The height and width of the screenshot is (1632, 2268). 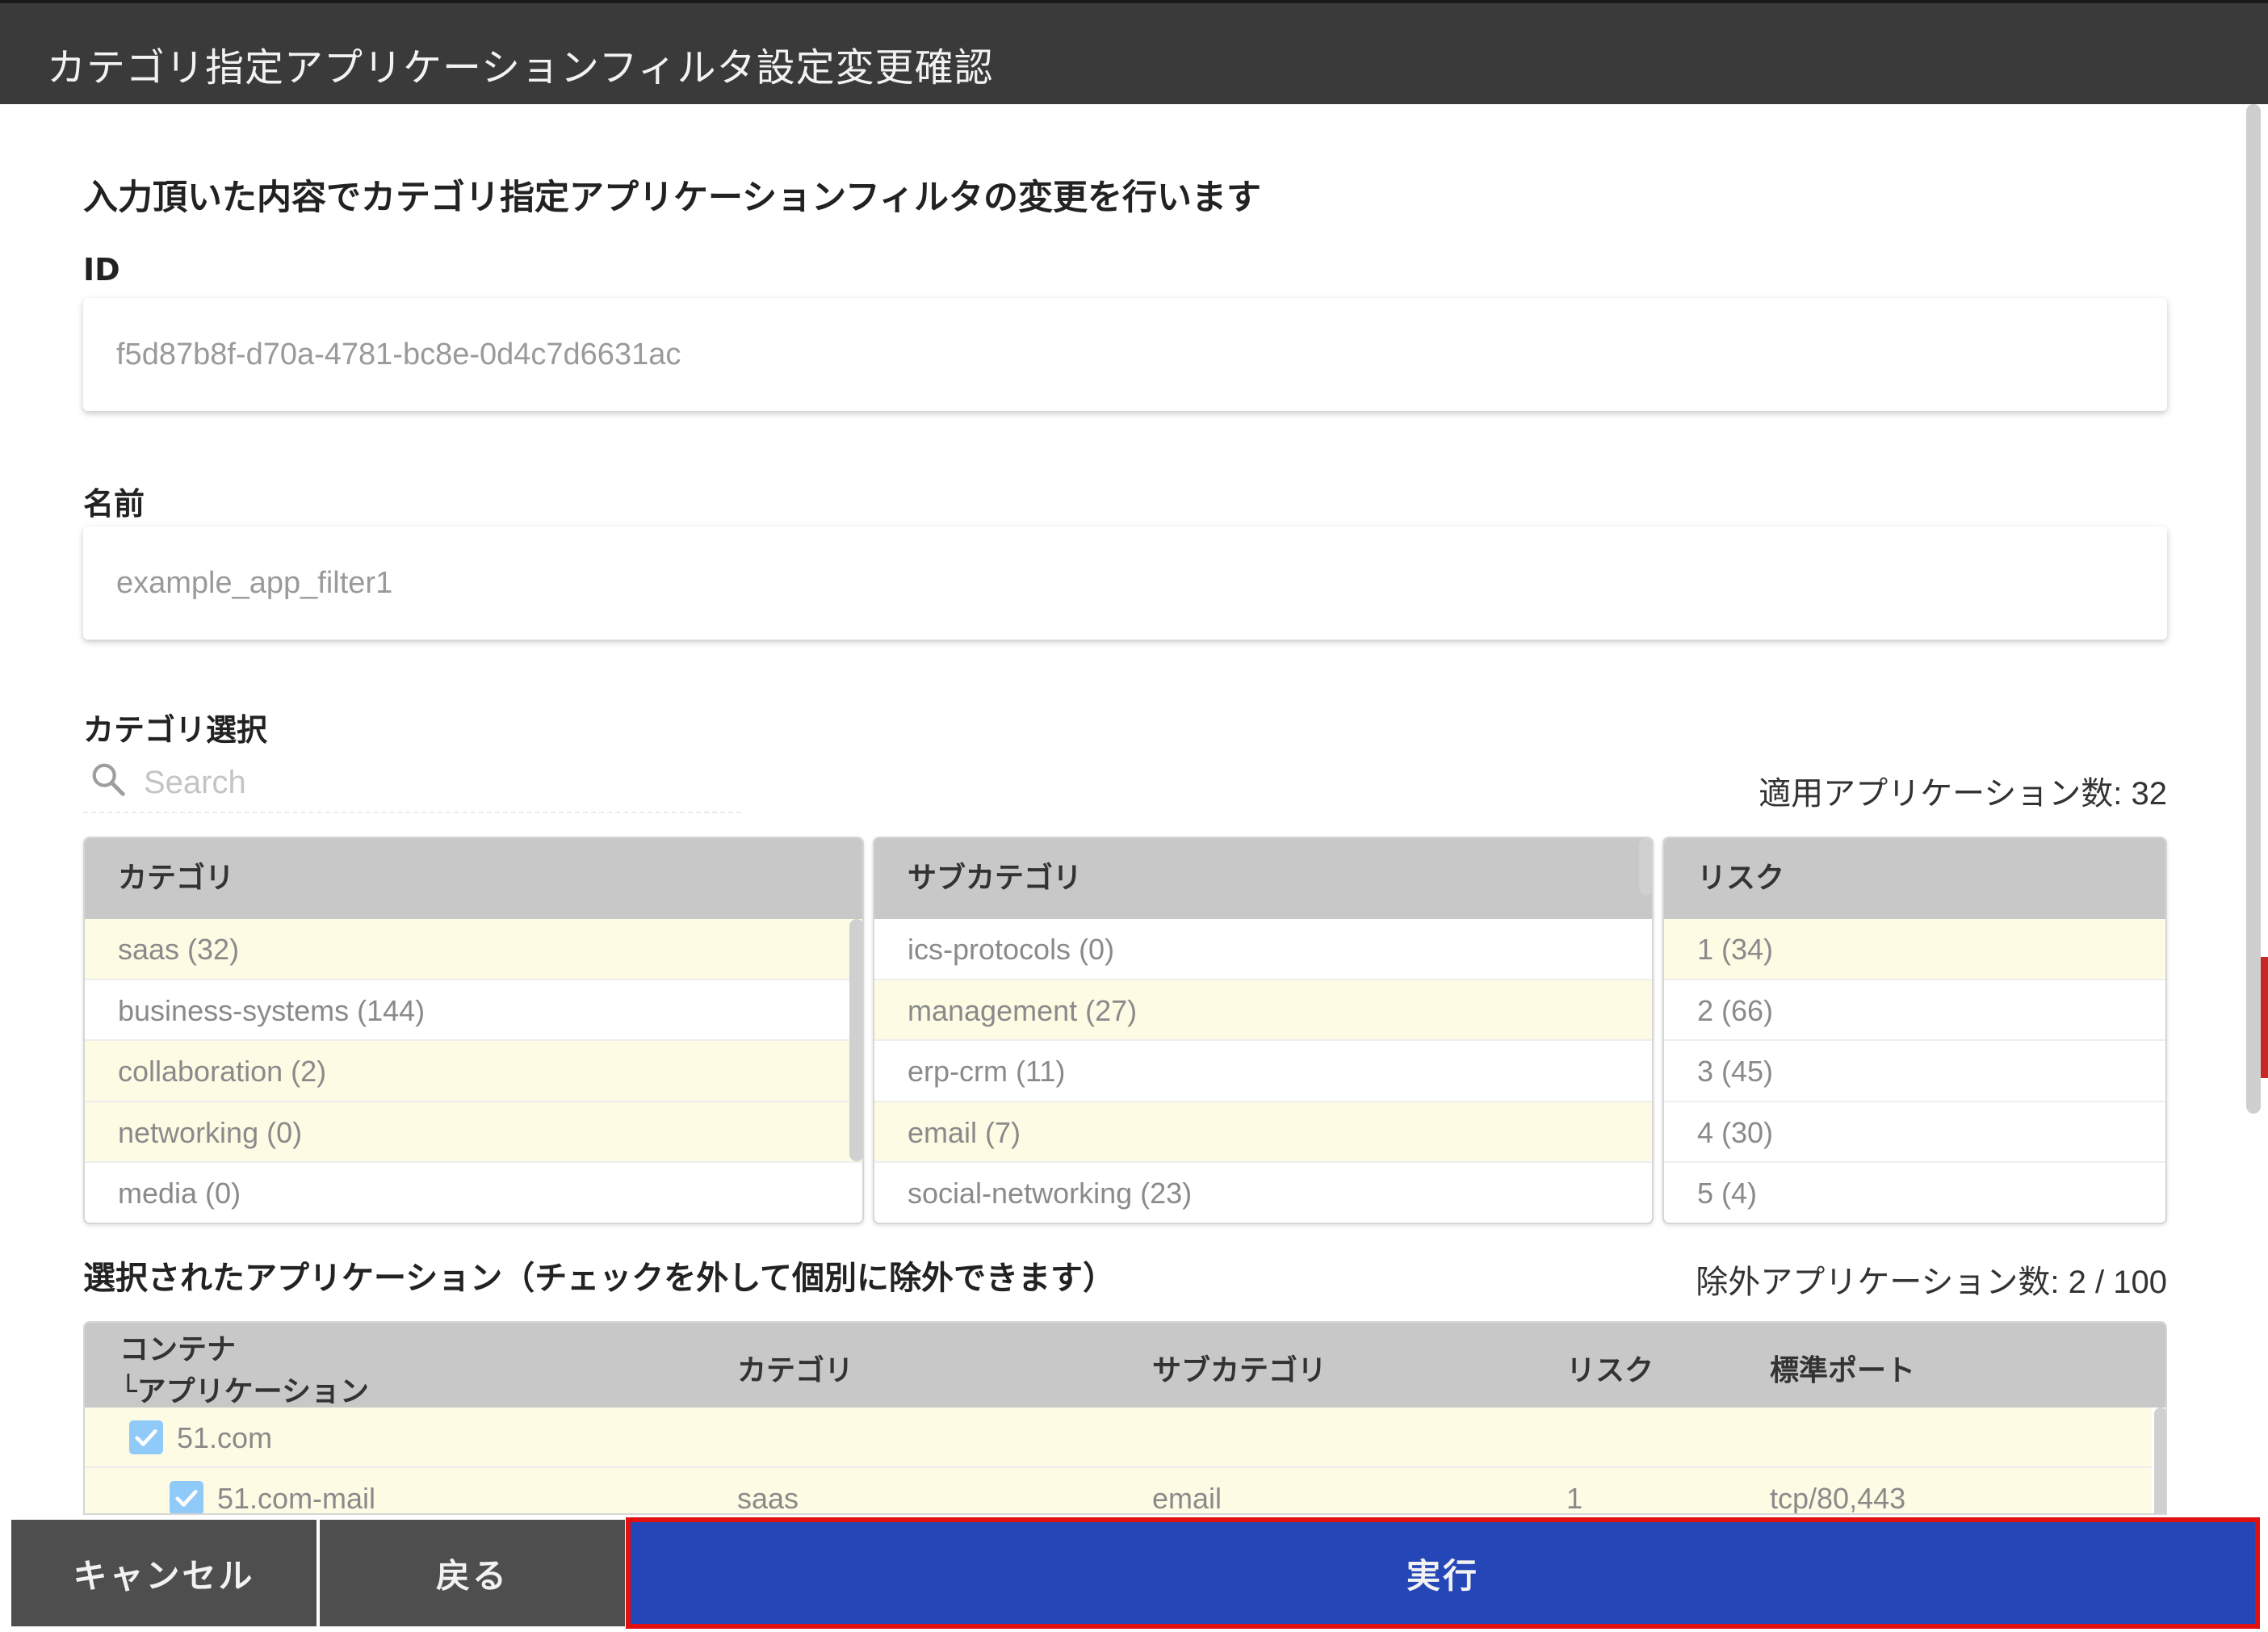 I want to click on page-scrollbar, so click(x=2253, y=609).